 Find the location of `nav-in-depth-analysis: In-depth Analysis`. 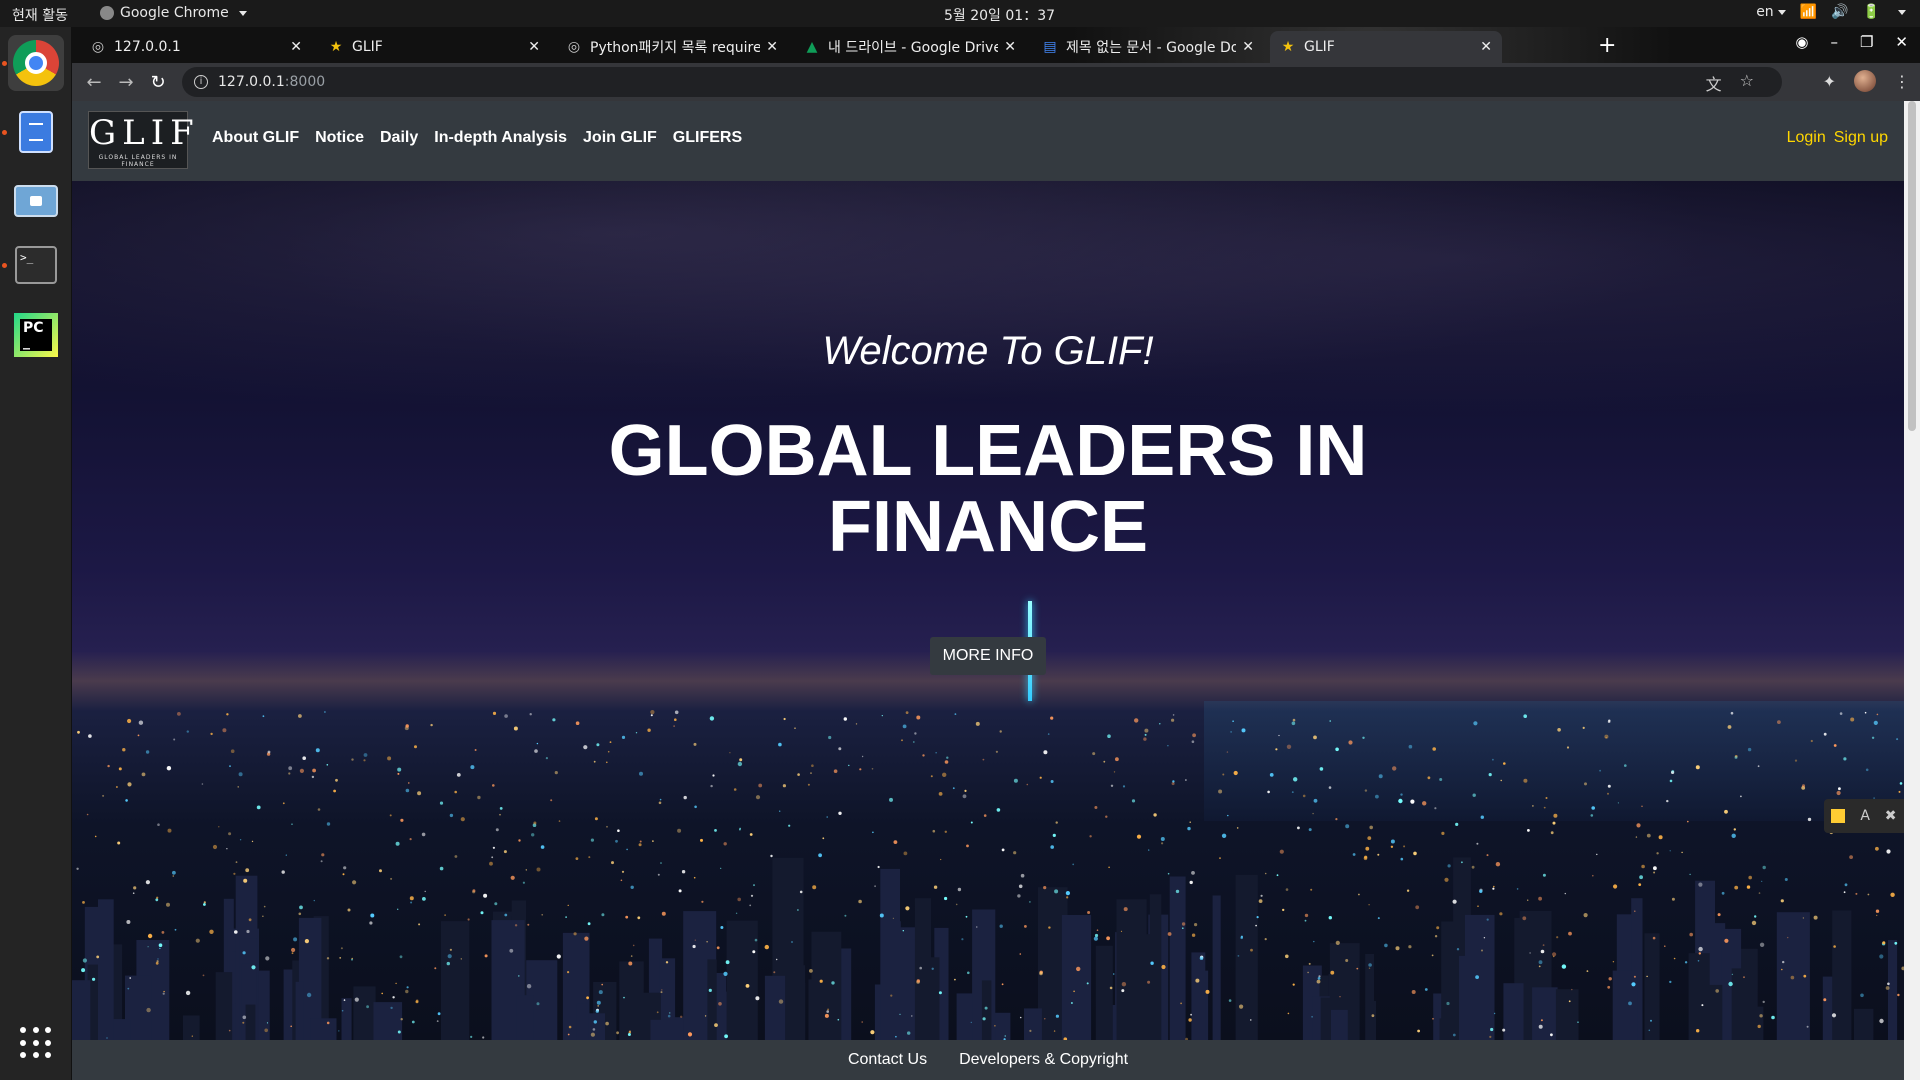

nav-in-depth-analysis: In-depth Analysis is located at coordinates (500, 138).